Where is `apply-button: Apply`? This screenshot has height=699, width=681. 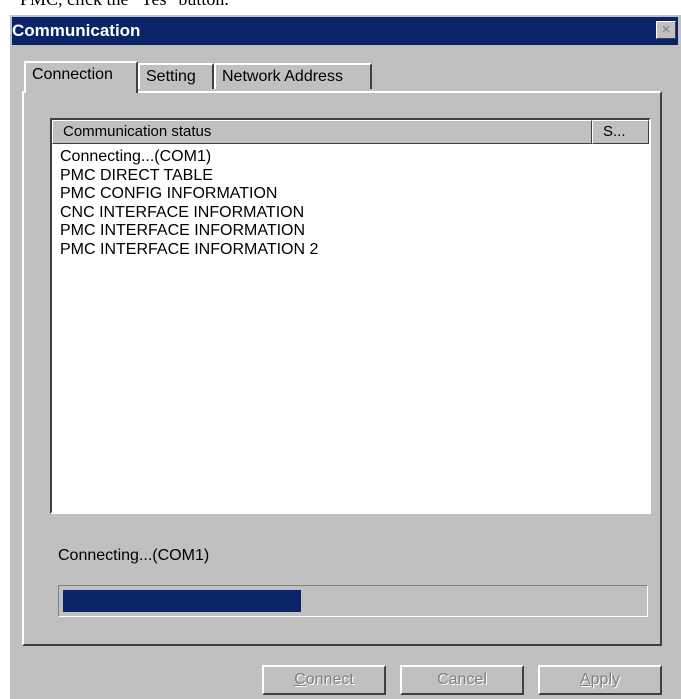
apply-button: Apply is located at coordinates (600, 680).